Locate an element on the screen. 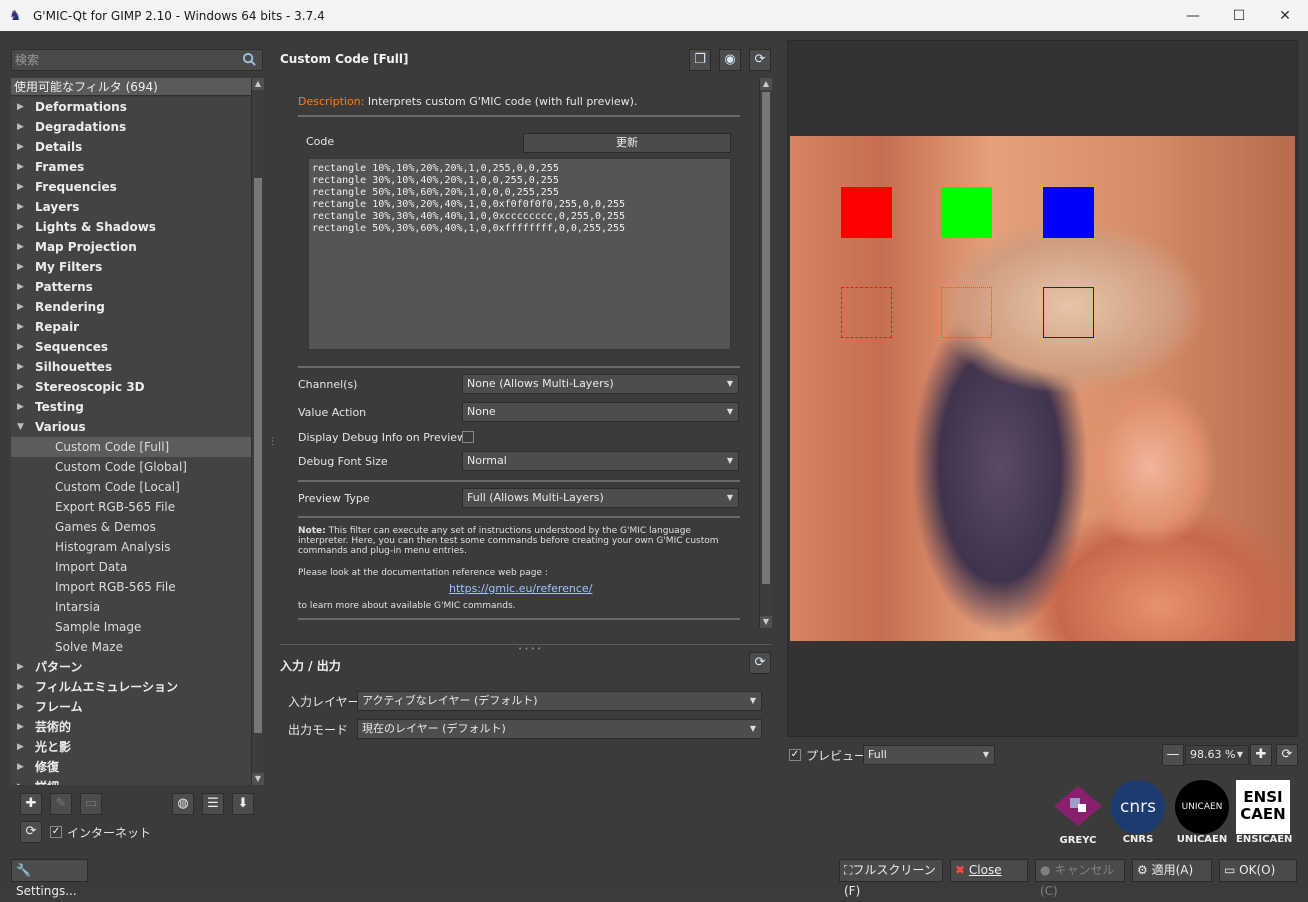 The height and width of the screenshot is (902, 1308). close-button: ✖ Close is located at coordinates (989, 870).